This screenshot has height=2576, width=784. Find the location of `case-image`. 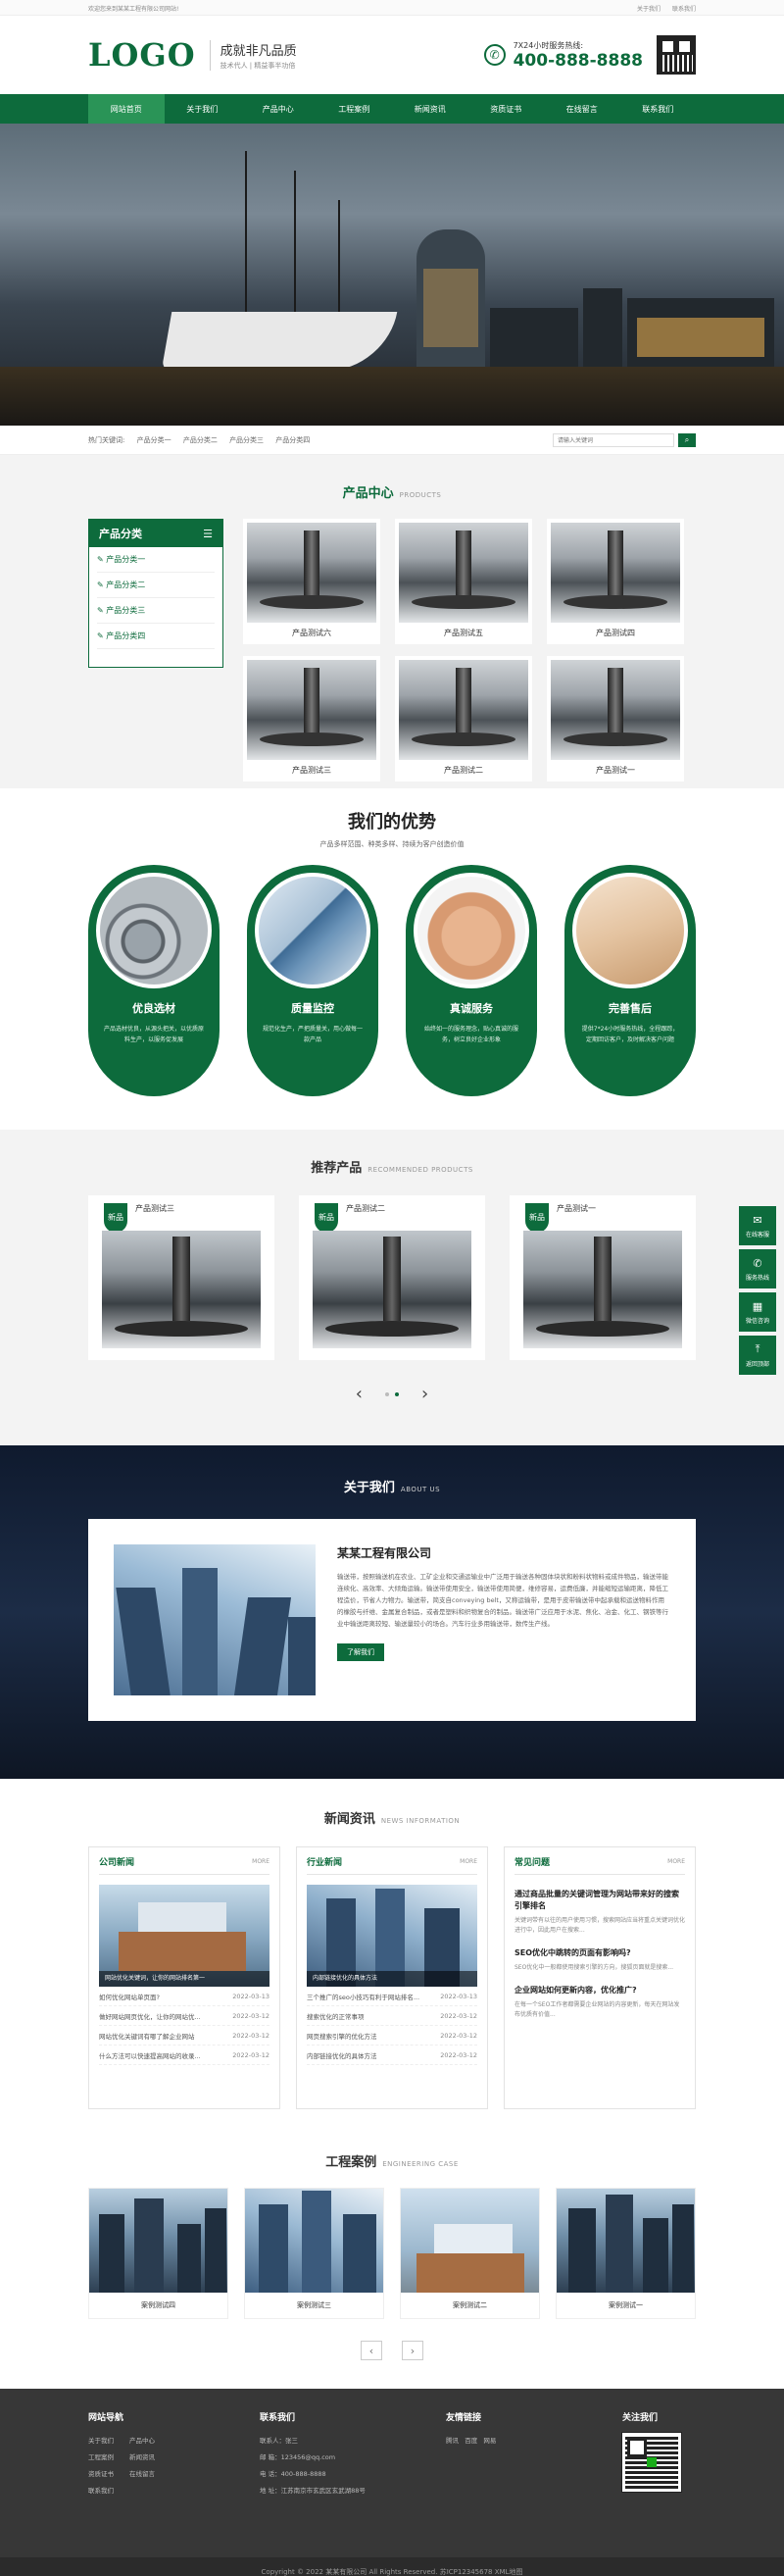

case-image is located at coordinates (470, 2241).